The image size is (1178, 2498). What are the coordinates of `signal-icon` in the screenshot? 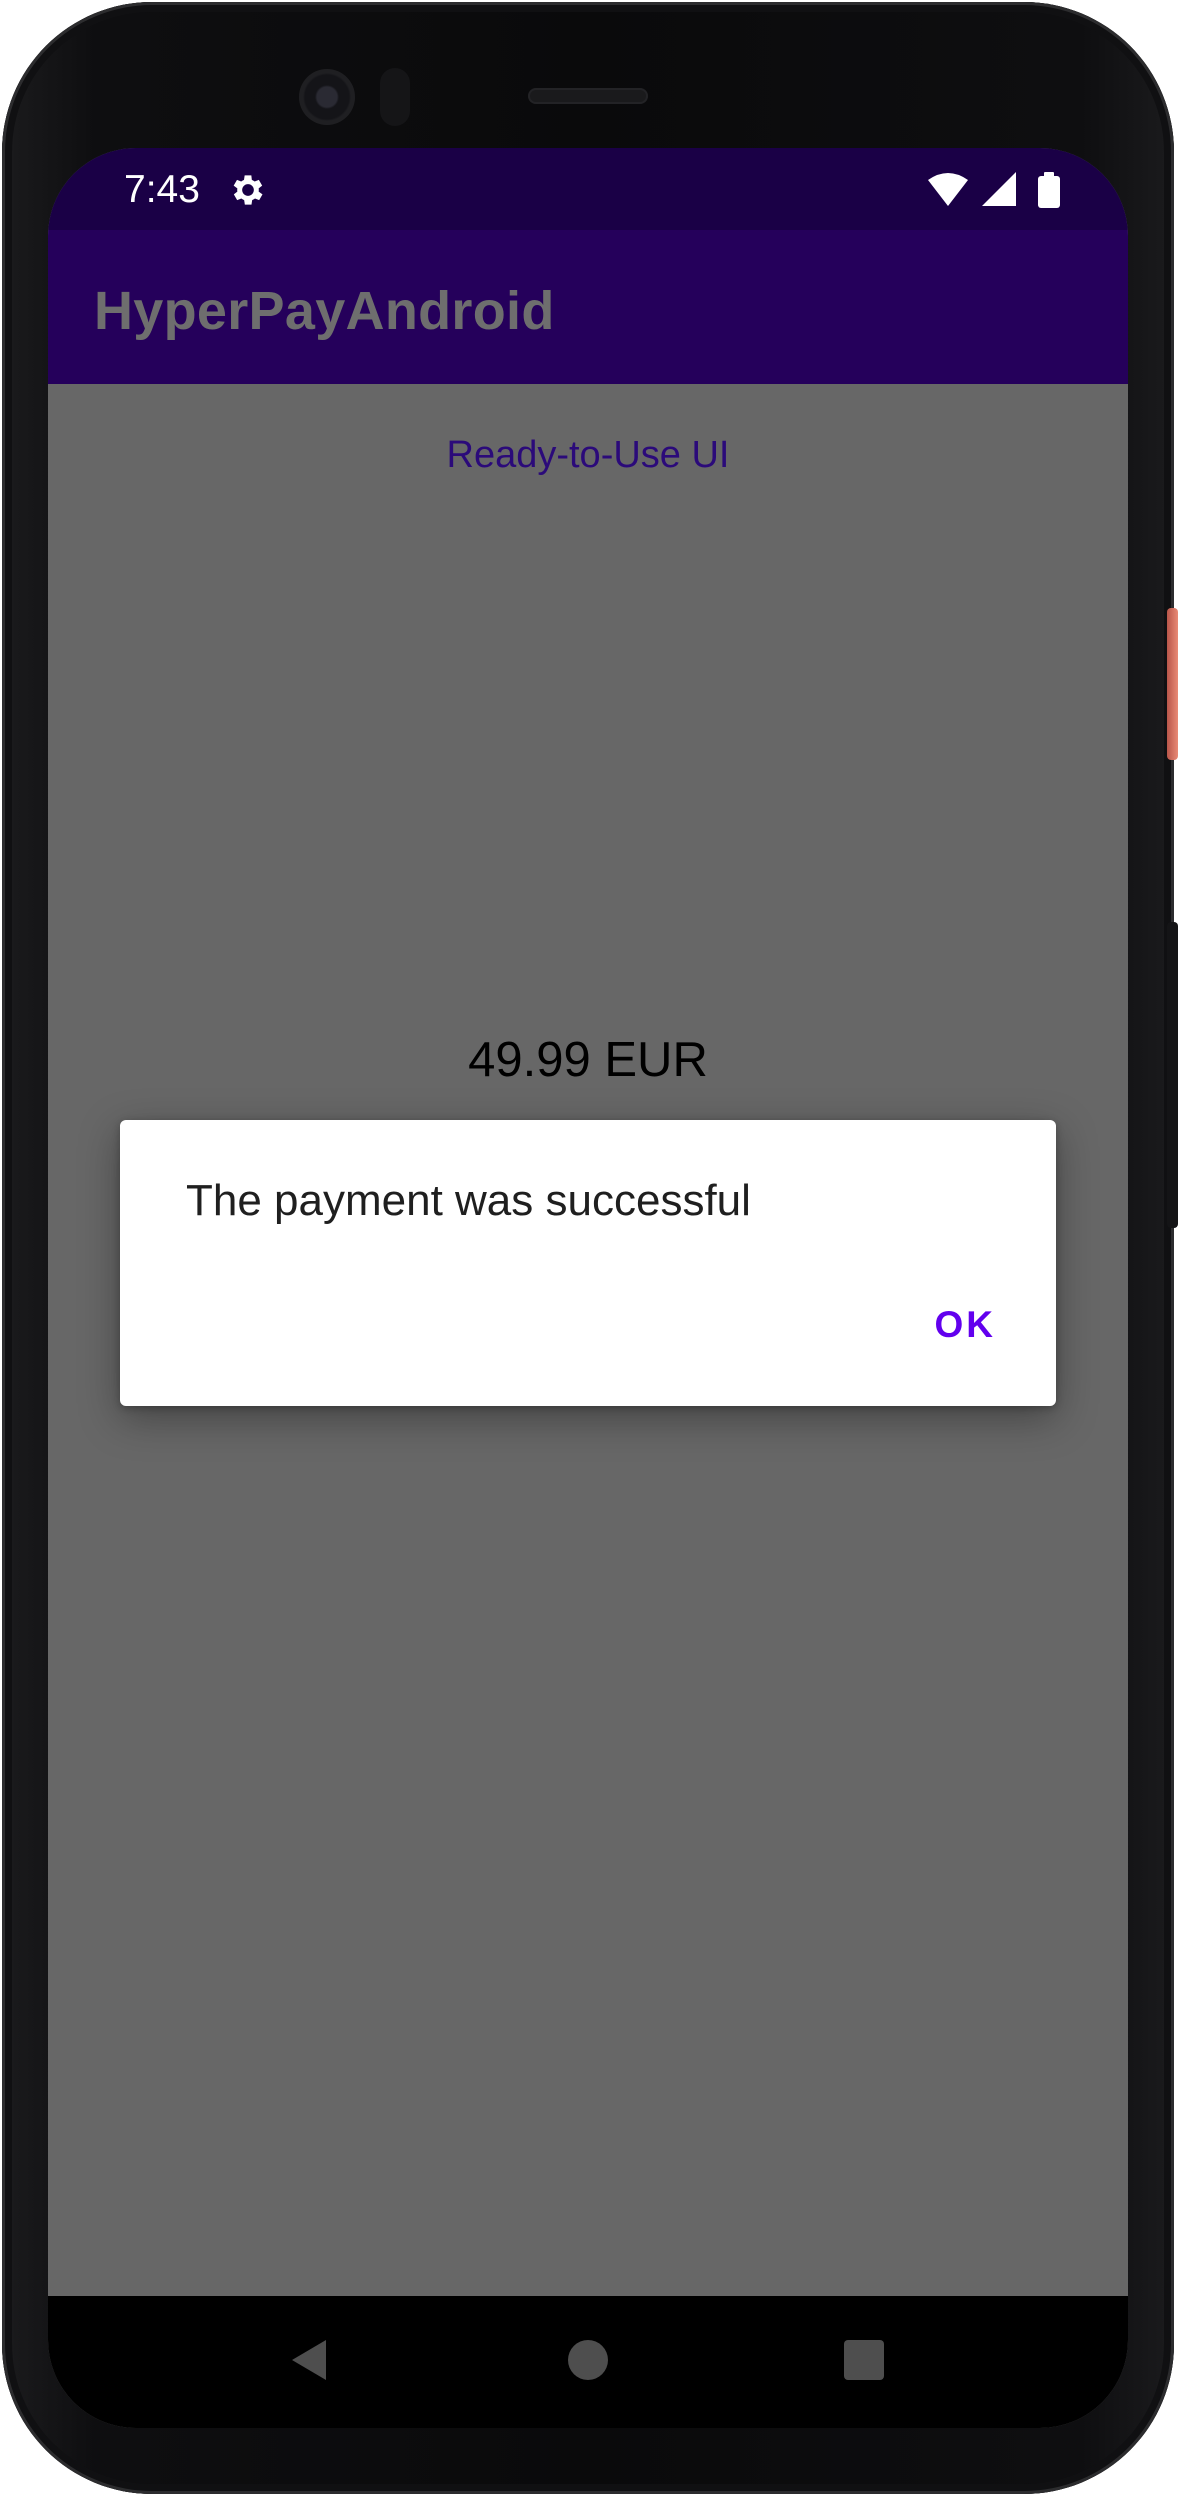 It's located at (999, 189).